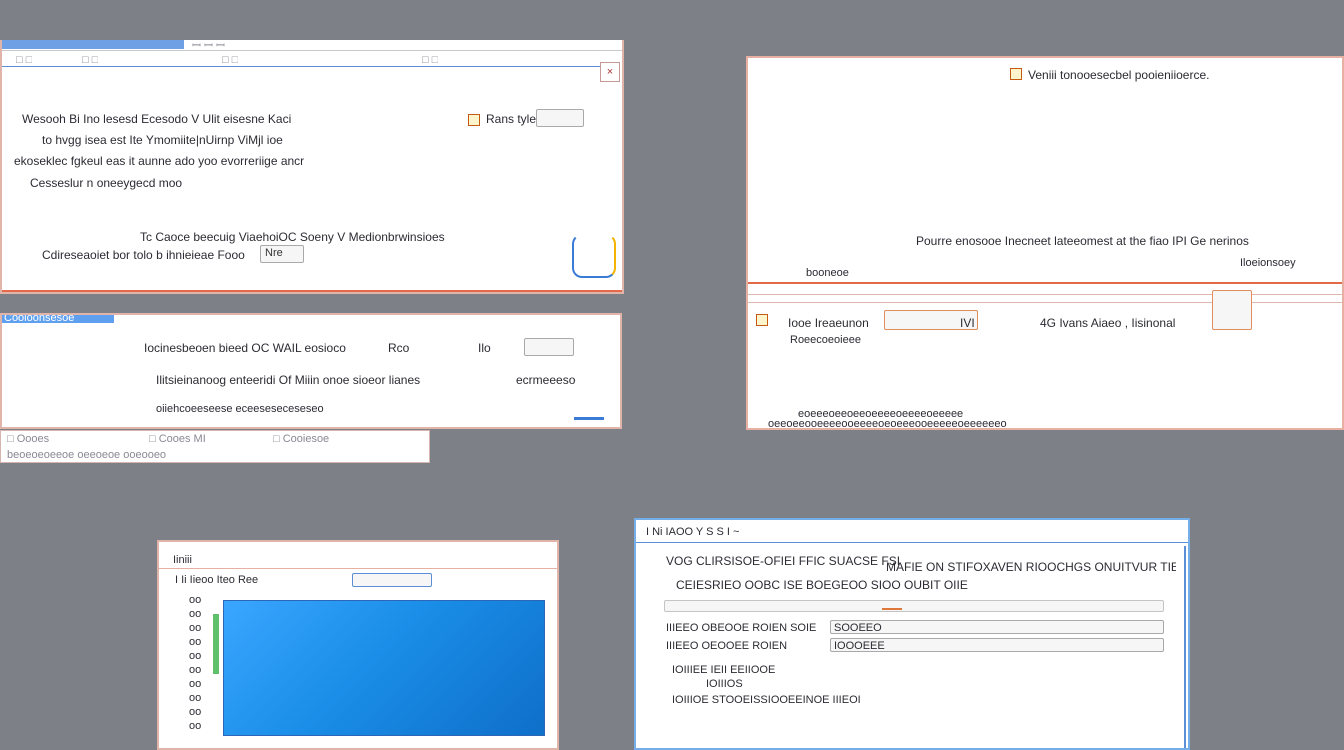 The height and width of the screenshot is (750, 1344). What do you see at coordinates (1232, 310) in the screenshot?
I see `row-dropdown` at bounding box center [1232, 310].